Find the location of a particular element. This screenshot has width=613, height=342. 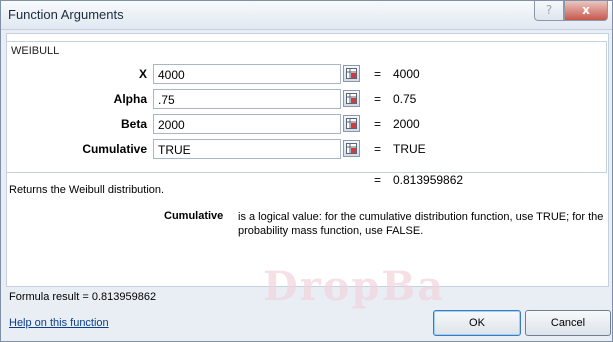

evaluated-value: TRUE is located at coordinates (409, 149).